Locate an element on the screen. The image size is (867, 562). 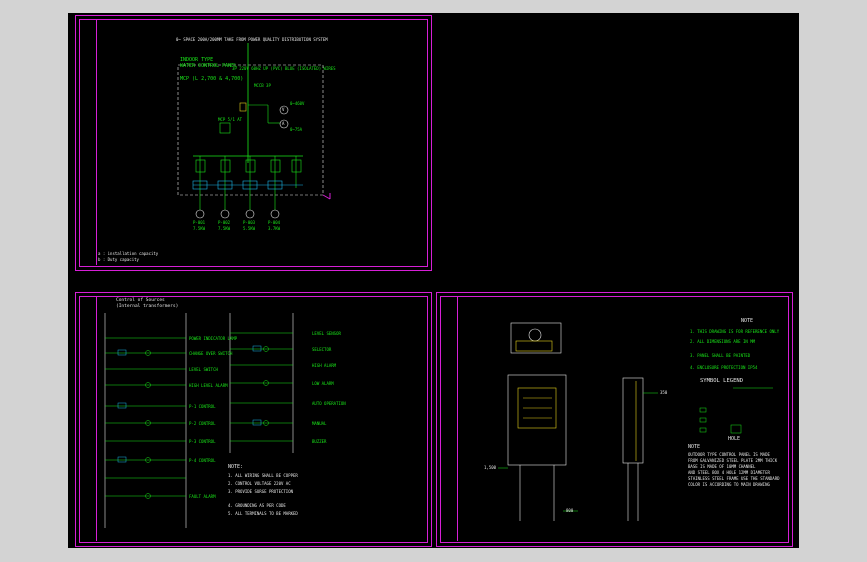
bottom-note-title: NOTE is located at coordinates (694, 447).